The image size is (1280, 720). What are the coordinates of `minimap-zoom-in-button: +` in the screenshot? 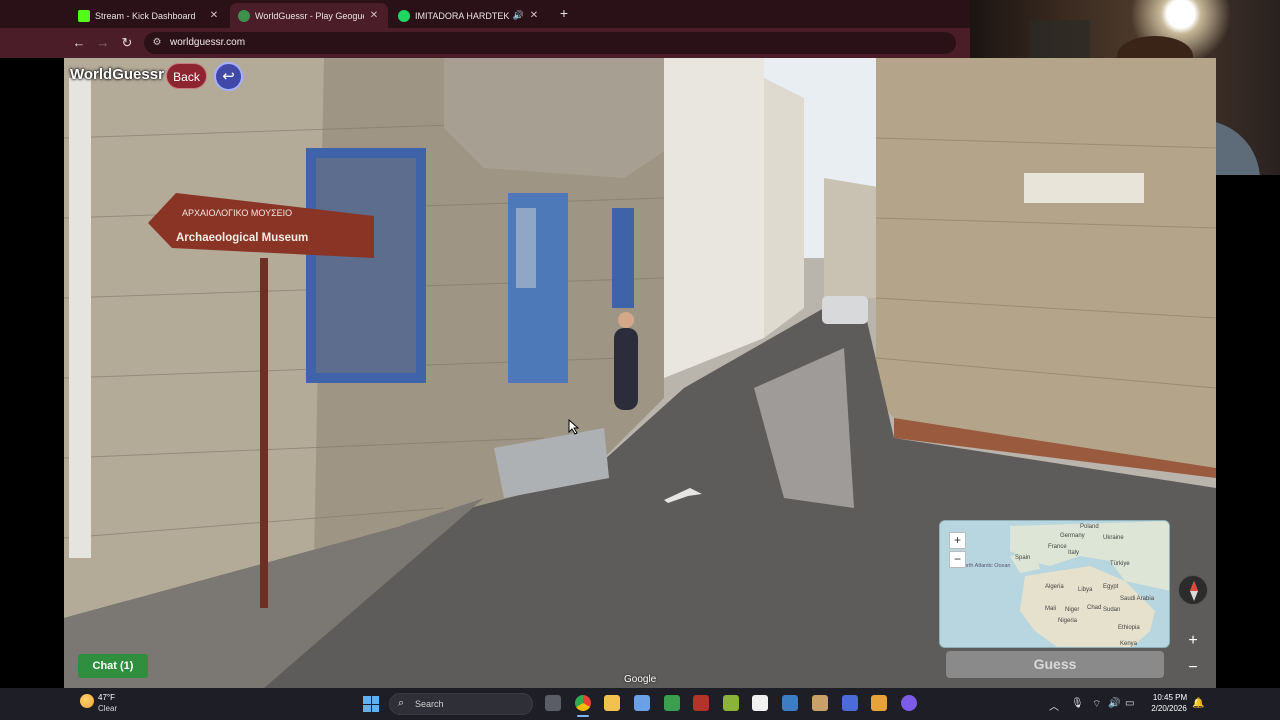 It's located at (957, 540).